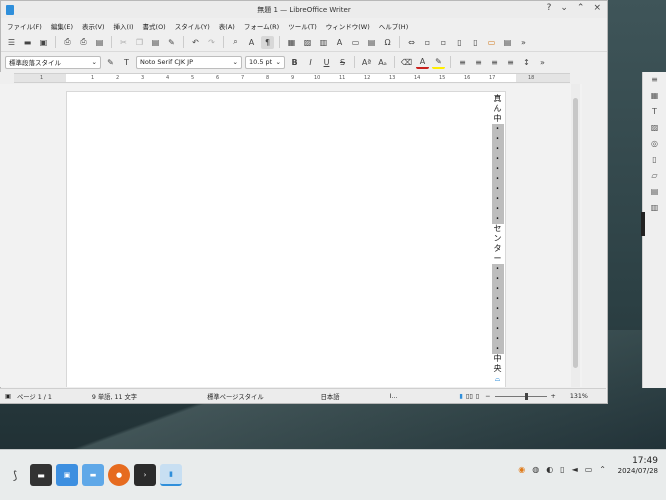 The height and width of the screenshot is (500, 666). What do you see at coordinates (459, 42) in the screenshot?
I see `bookmark-icon: ▯` at bounding box center [459, 42].